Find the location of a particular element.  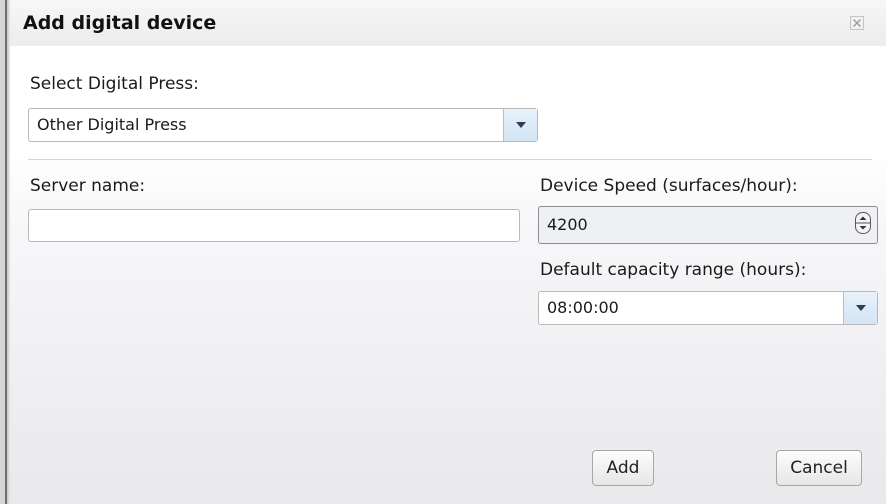

server-name-input-wrapper is located at coordinates (274, 225).